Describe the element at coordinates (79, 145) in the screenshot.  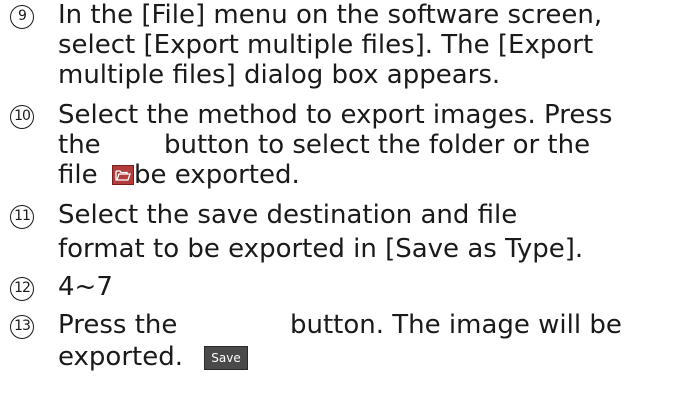
I see `step-10-line-2a: the` at that location.